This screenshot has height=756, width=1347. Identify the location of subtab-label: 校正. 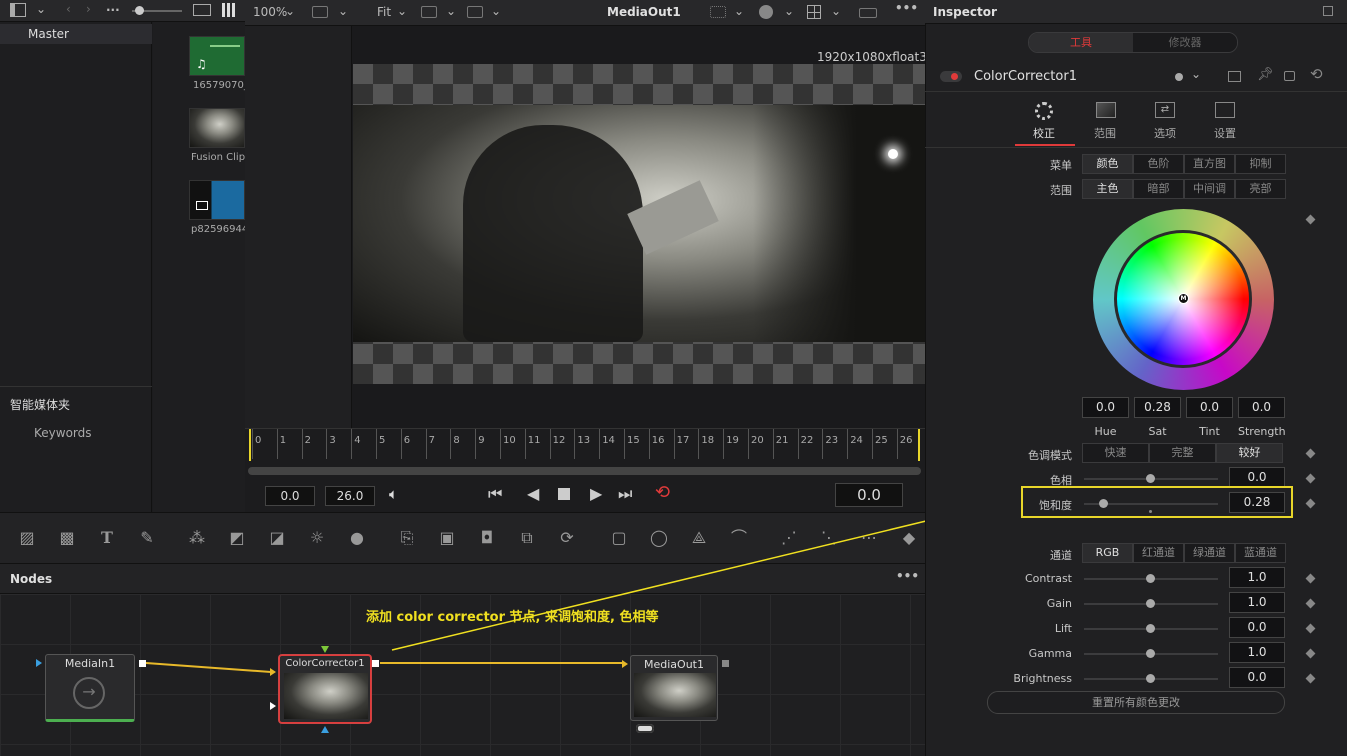
(1044, 133).